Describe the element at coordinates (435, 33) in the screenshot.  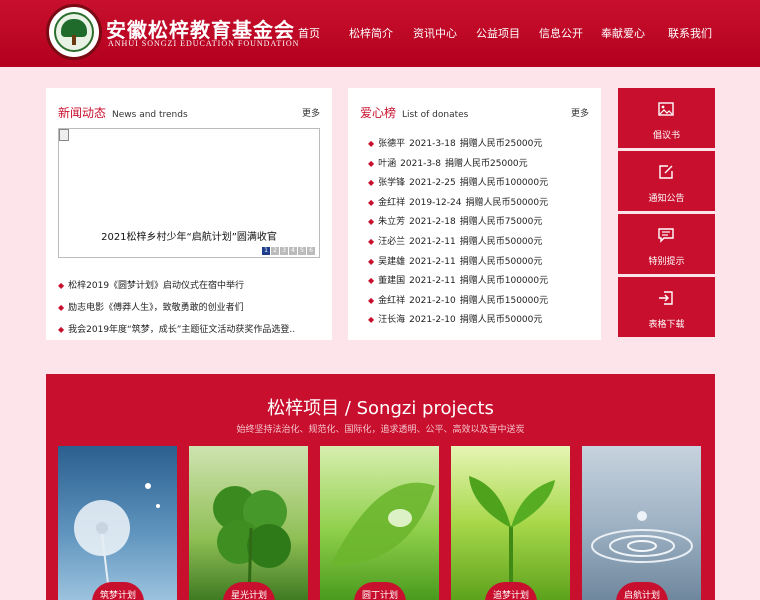
I see `nav-news-center: 资讯中心` at that location.